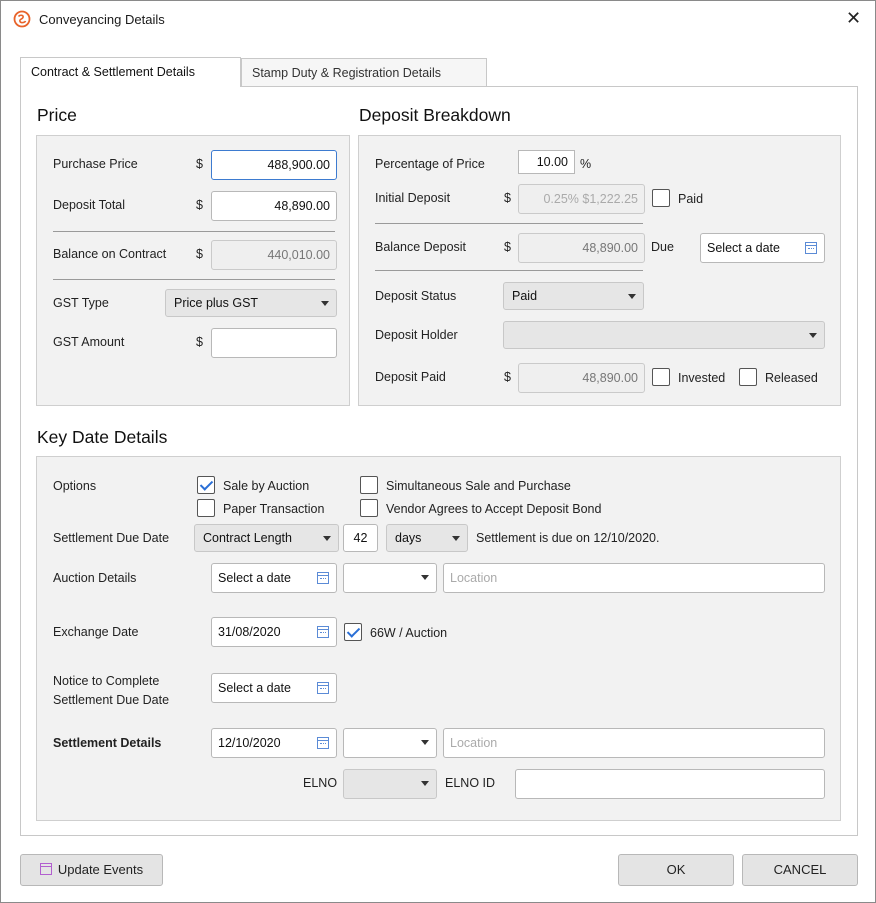 The image size is (876, 903). What do you see at coordinates (100, 869) in the screenshot?
I see `update-events-label: Update Events` at bounding box center [100, 869].